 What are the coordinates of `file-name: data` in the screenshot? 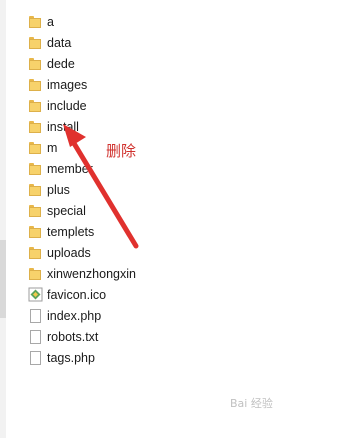 It's located at (59, 42).